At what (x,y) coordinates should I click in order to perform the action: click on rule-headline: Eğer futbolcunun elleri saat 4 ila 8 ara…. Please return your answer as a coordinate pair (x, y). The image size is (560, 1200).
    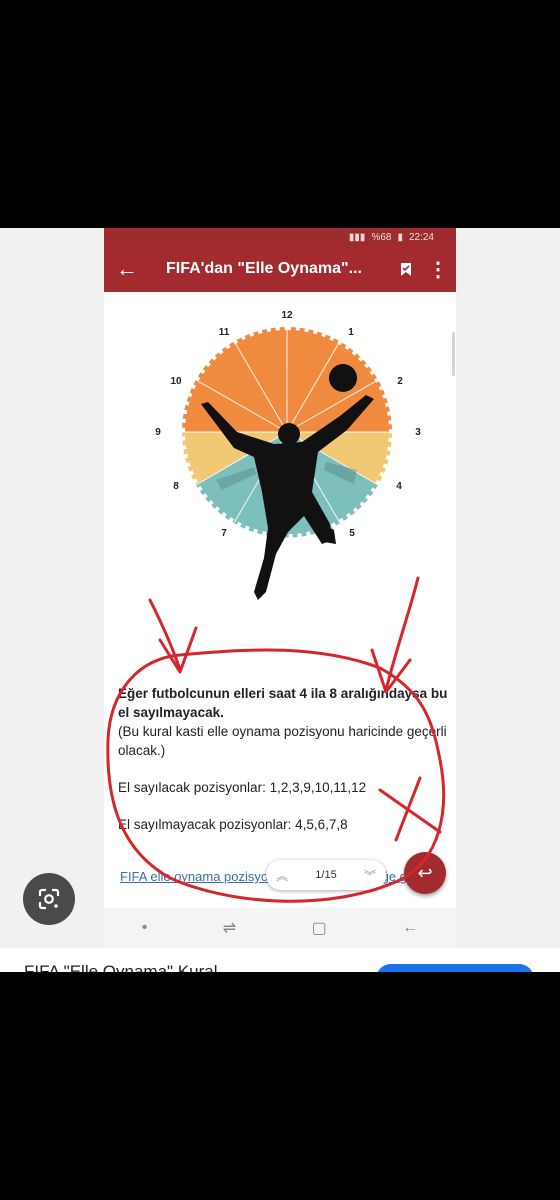
    Looking at the image, I should click on (283, 703).